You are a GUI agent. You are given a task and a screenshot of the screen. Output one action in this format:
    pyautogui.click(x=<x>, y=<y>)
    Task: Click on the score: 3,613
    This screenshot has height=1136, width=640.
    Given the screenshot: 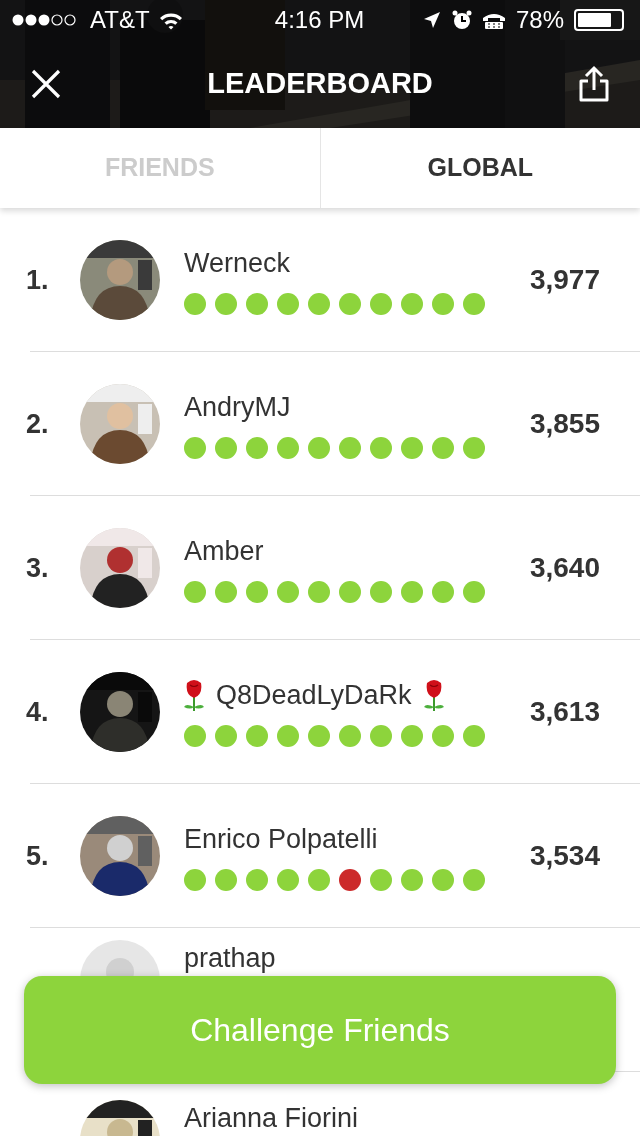 What is the action you would take?
    pyautogui.click(x=565, y=712)
    